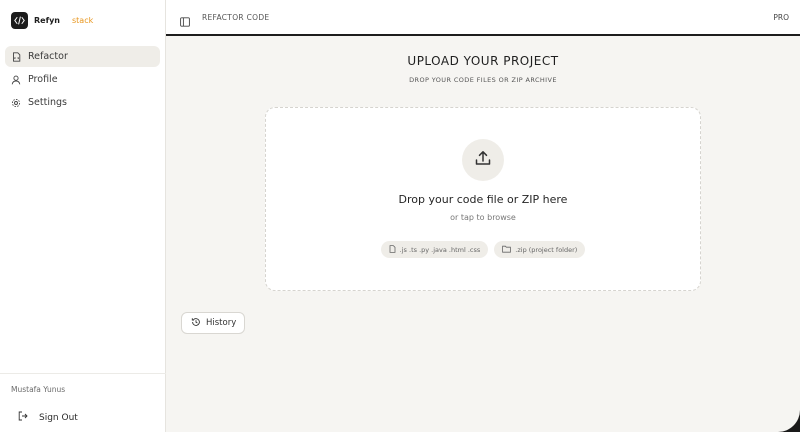  I want to click on brand-tag: stack, so click(82, 20).